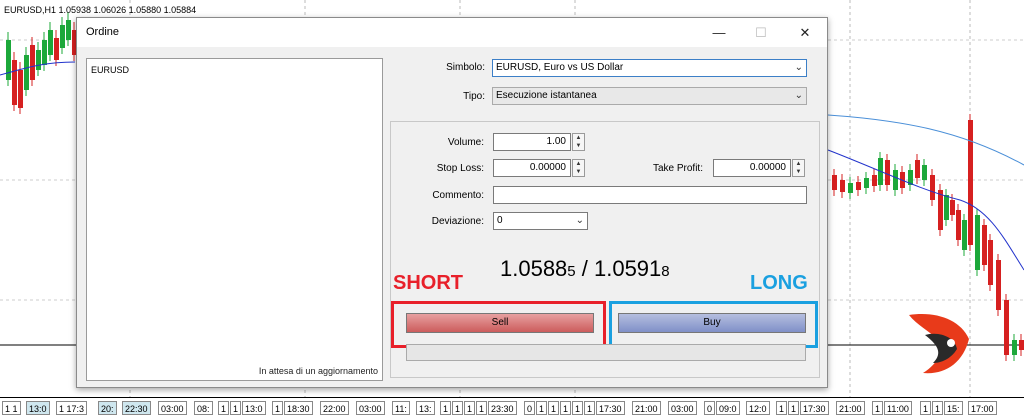 The width and height of the screenshot is (1024, 419). Describe the element at coordinates (650, 195) in the screenshot. I see `comment-input` at that location.